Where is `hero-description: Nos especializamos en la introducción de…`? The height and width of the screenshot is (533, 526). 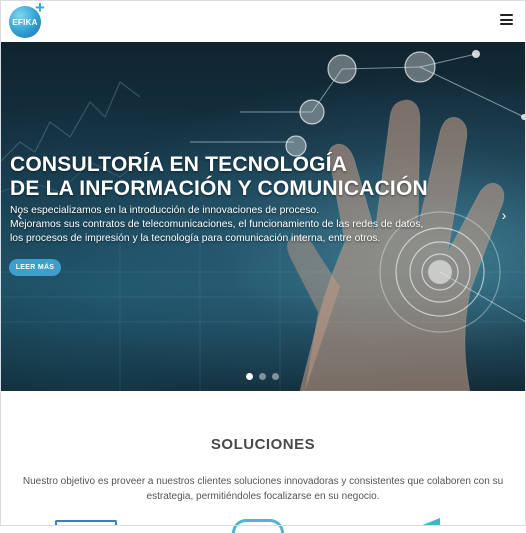
hero-description: Nos especializamos en la introducción de… is located at coordinates (216, 225).